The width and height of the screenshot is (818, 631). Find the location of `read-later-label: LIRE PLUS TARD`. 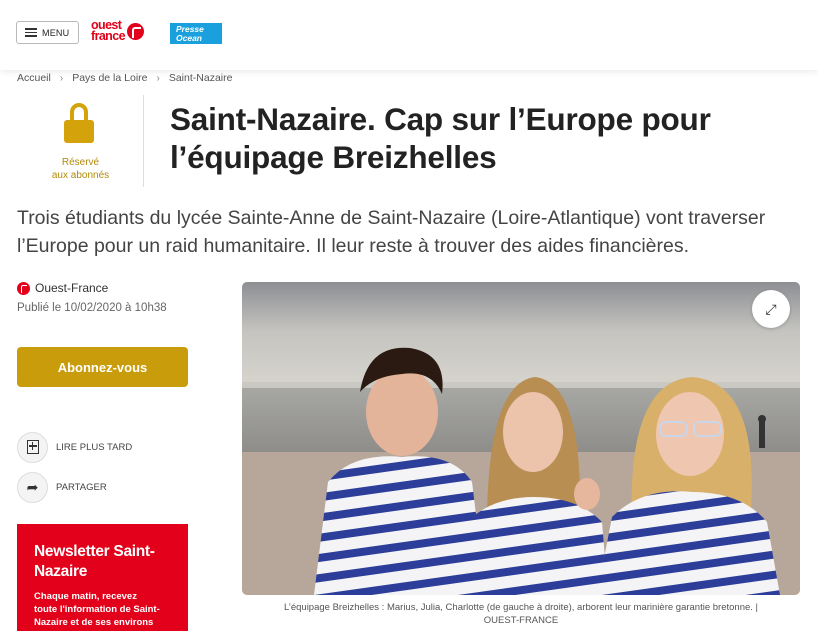

read-later-label: LIRE PLUS TARD is located at coordinates (94, 447).